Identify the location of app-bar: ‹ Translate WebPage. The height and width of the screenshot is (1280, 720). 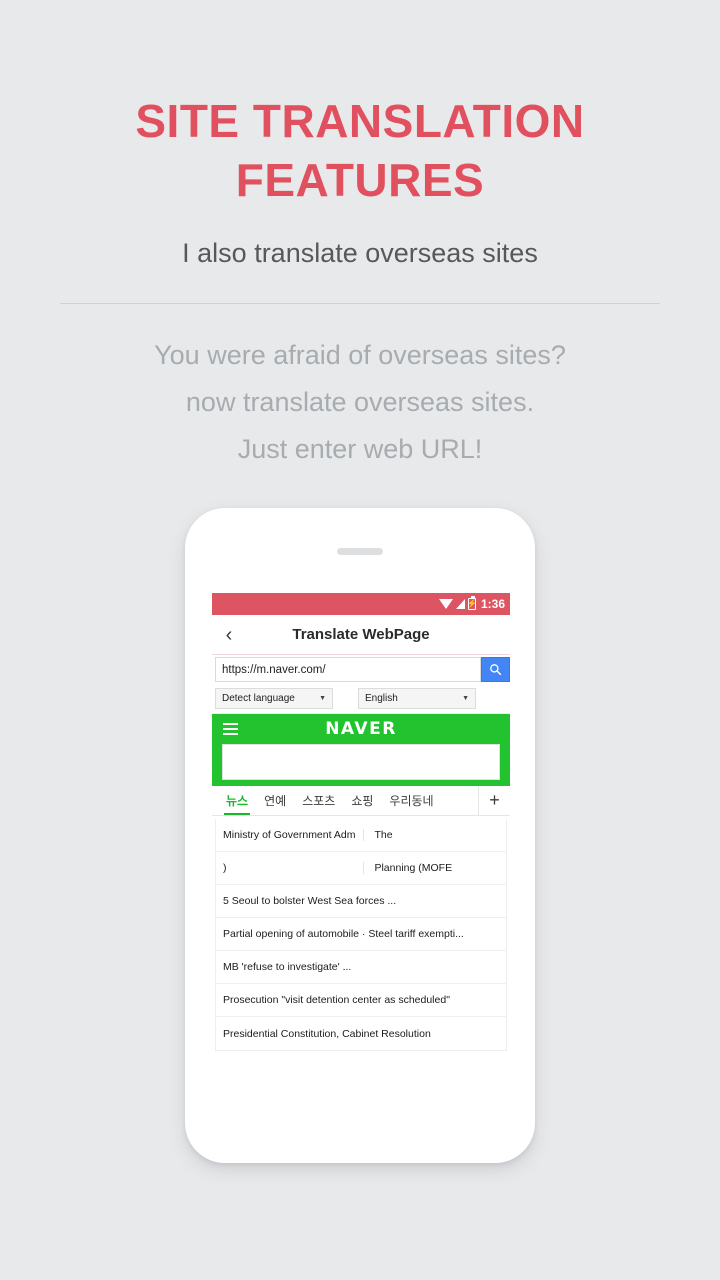
(361, 635).